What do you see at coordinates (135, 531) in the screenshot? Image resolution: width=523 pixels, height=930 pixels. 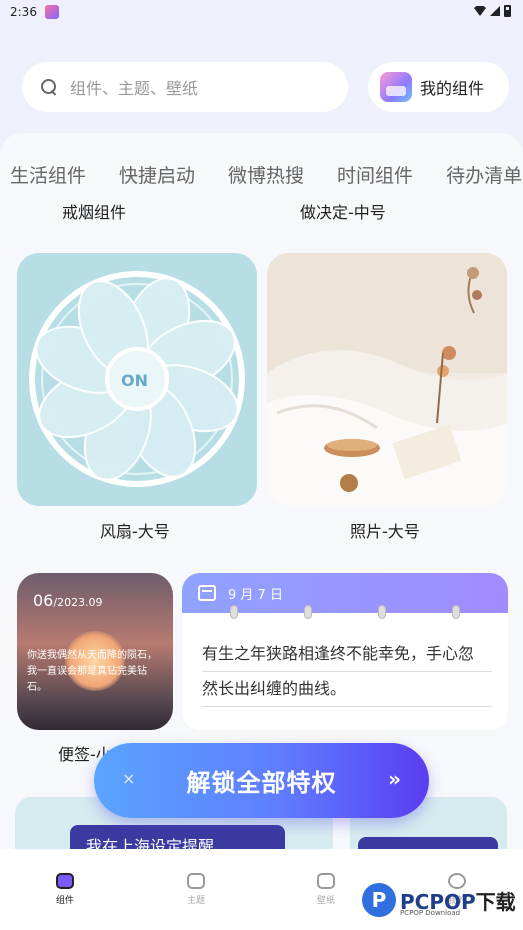 I see `widget-label-fan: 风扇-大号` at bounding box center [135, 531].